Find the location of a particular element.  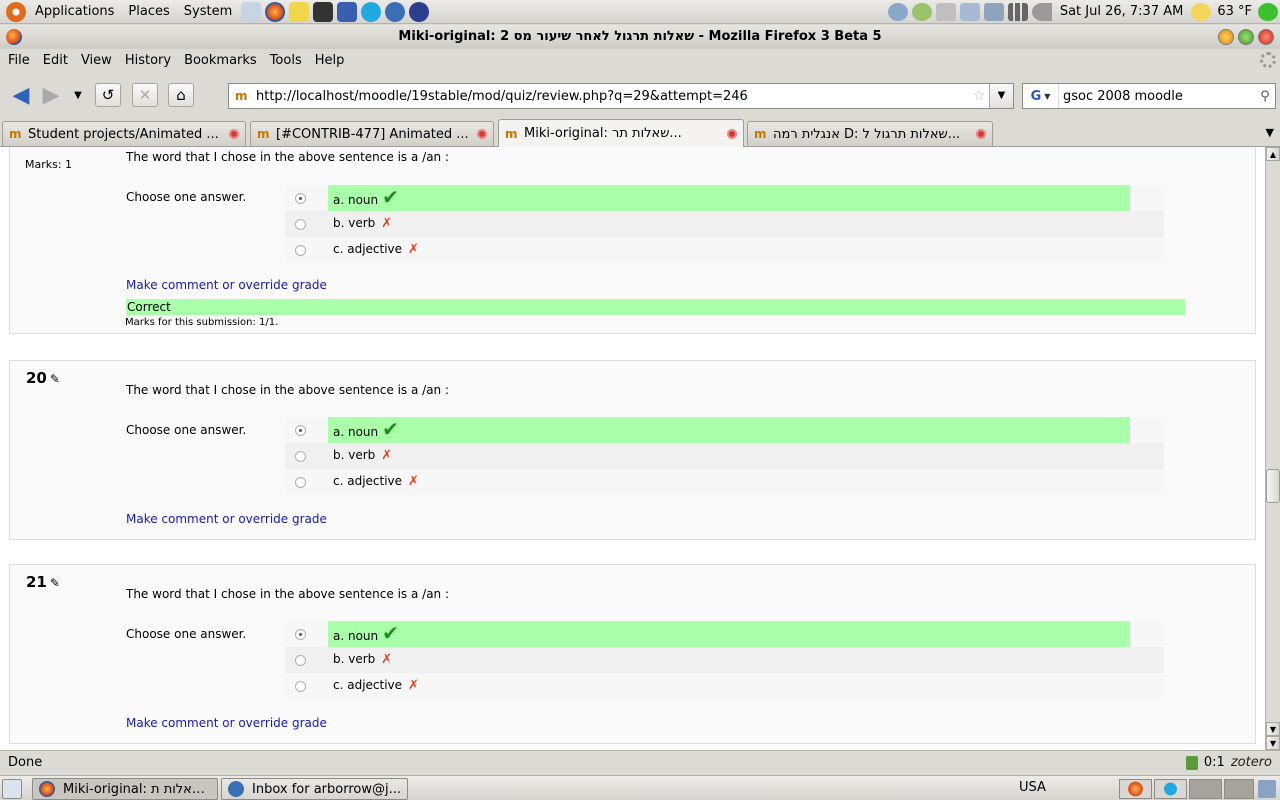

menu-edit: Edit is located at coordinates (55, 60).